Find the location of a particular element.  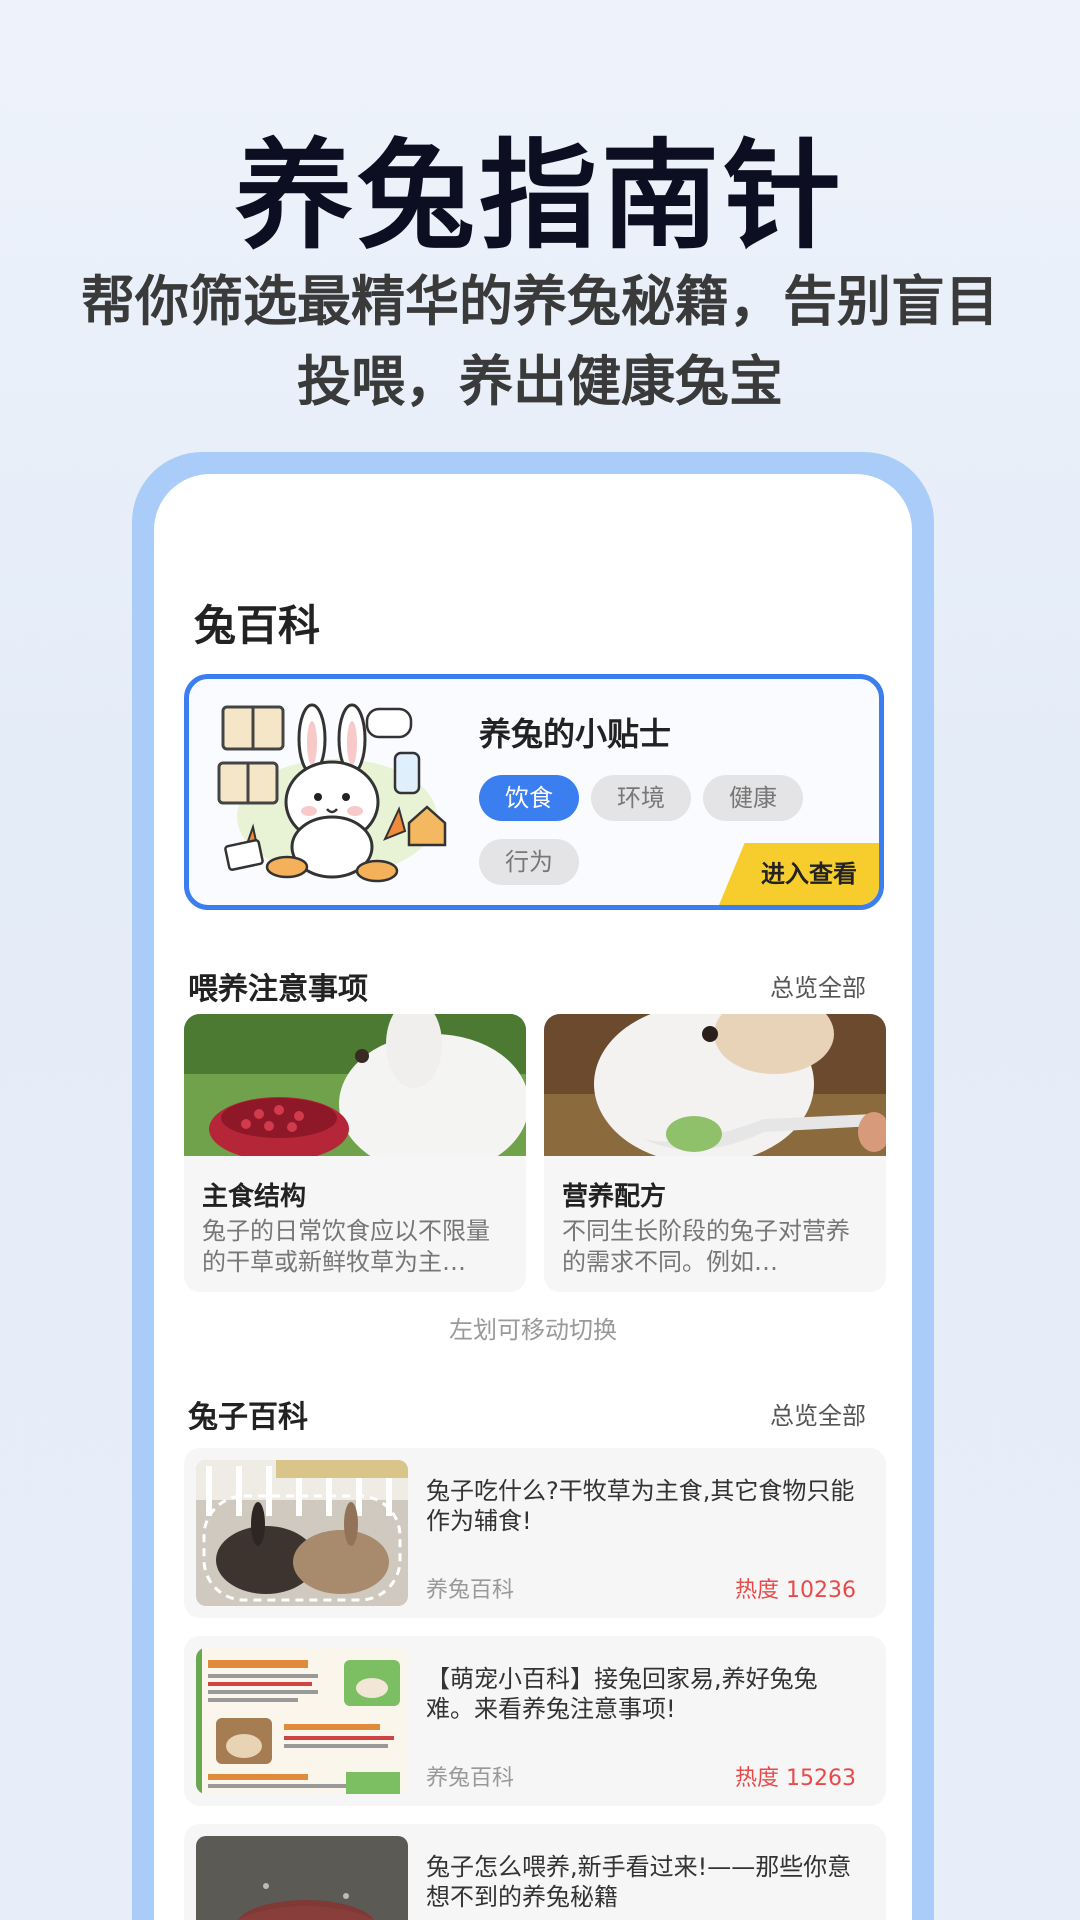

article-item: 兔子吃什么?干牧草为主食,其它食物只能作为辅食! 养兔百科 热度 10236 is located at coordinates (535, 1533).